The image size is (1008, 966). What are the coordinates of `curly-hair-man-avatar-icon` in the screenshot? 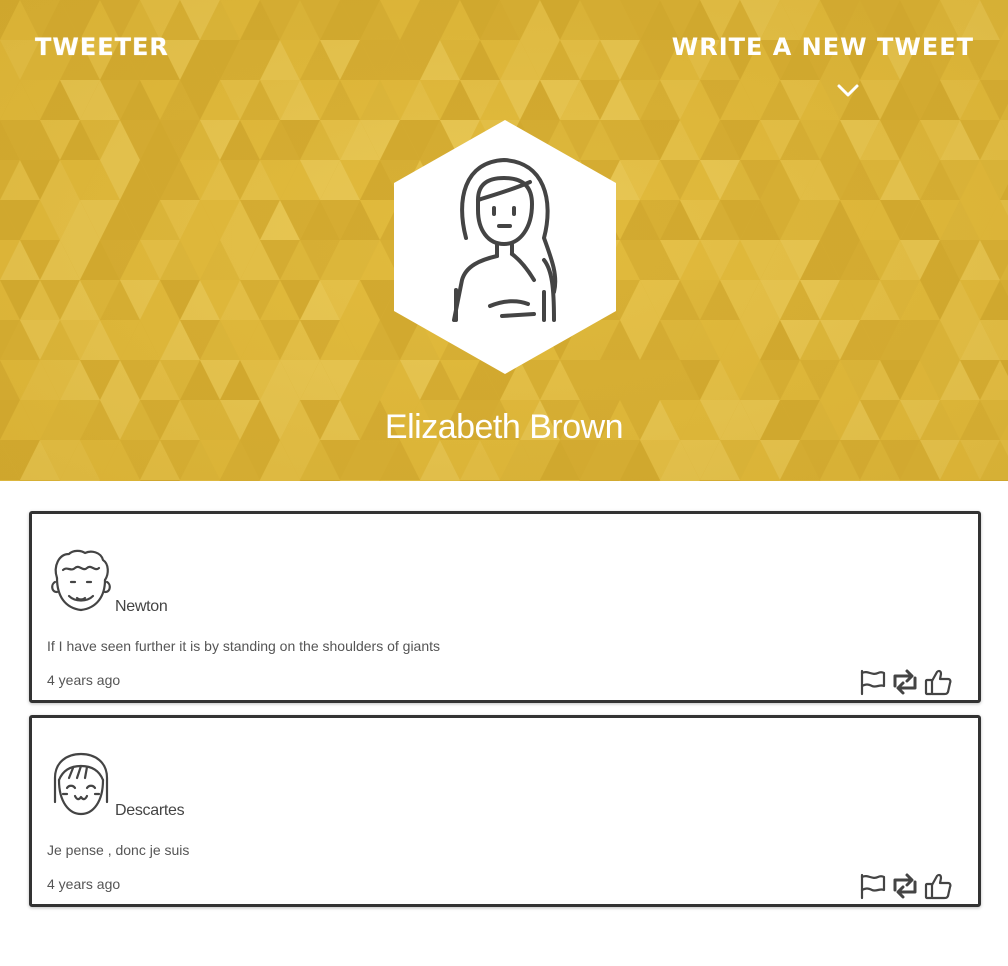 It's located at (81, 580).